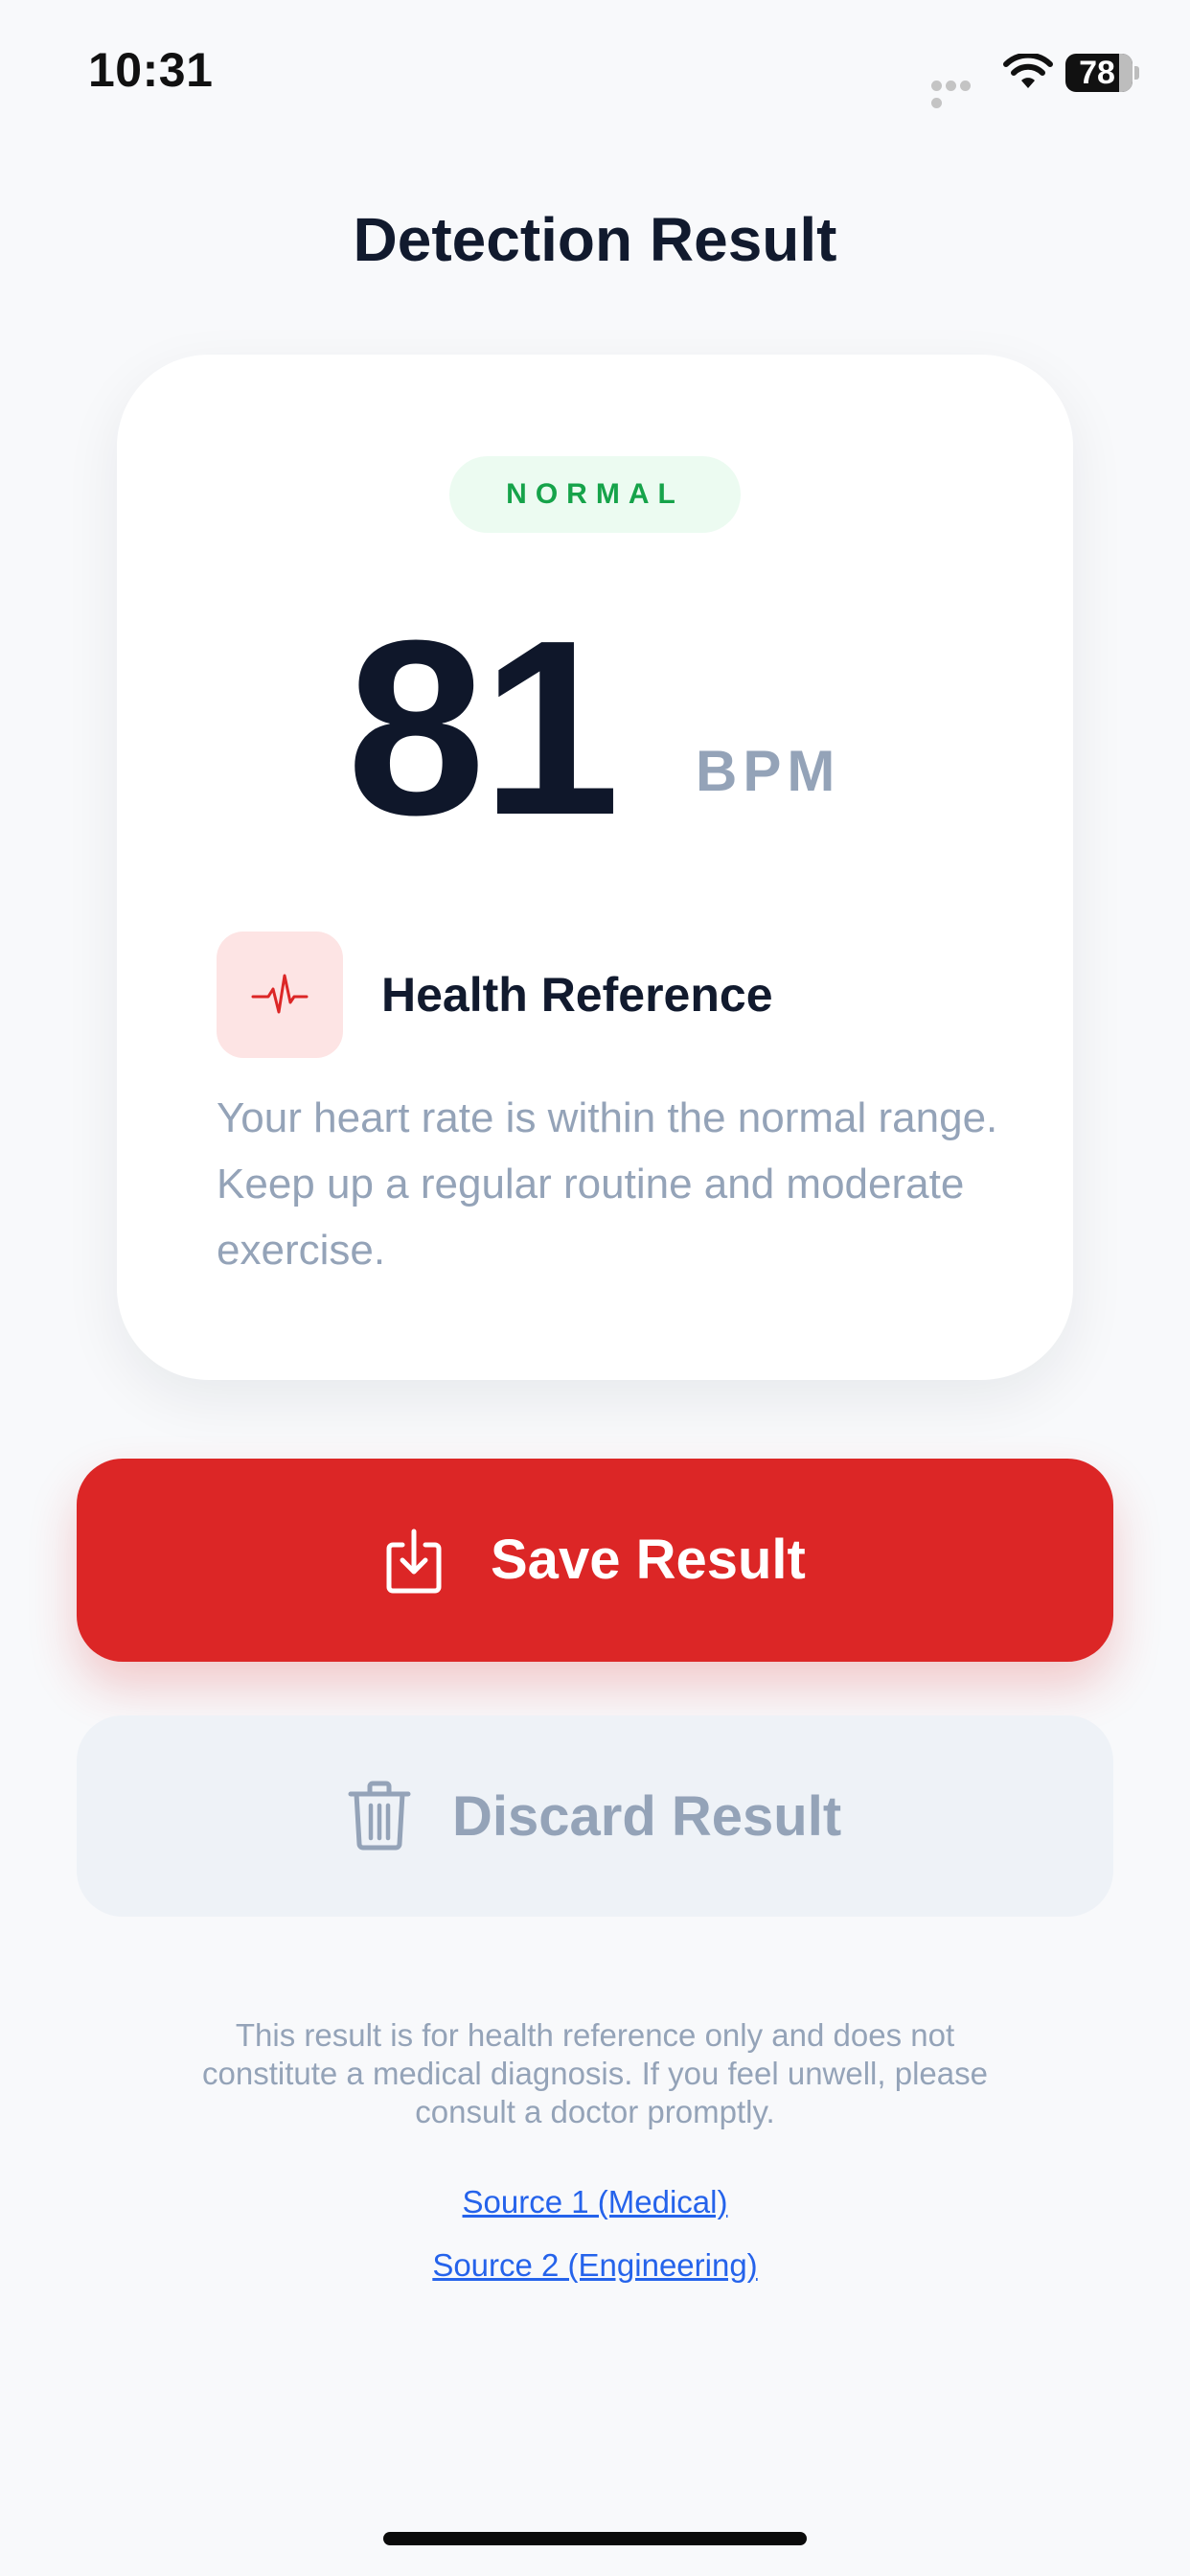 The image size is (1190, 2576). Describe the element at coordinates (151, 70) in the screenshot. I see `status-time: 10:31` at that location.